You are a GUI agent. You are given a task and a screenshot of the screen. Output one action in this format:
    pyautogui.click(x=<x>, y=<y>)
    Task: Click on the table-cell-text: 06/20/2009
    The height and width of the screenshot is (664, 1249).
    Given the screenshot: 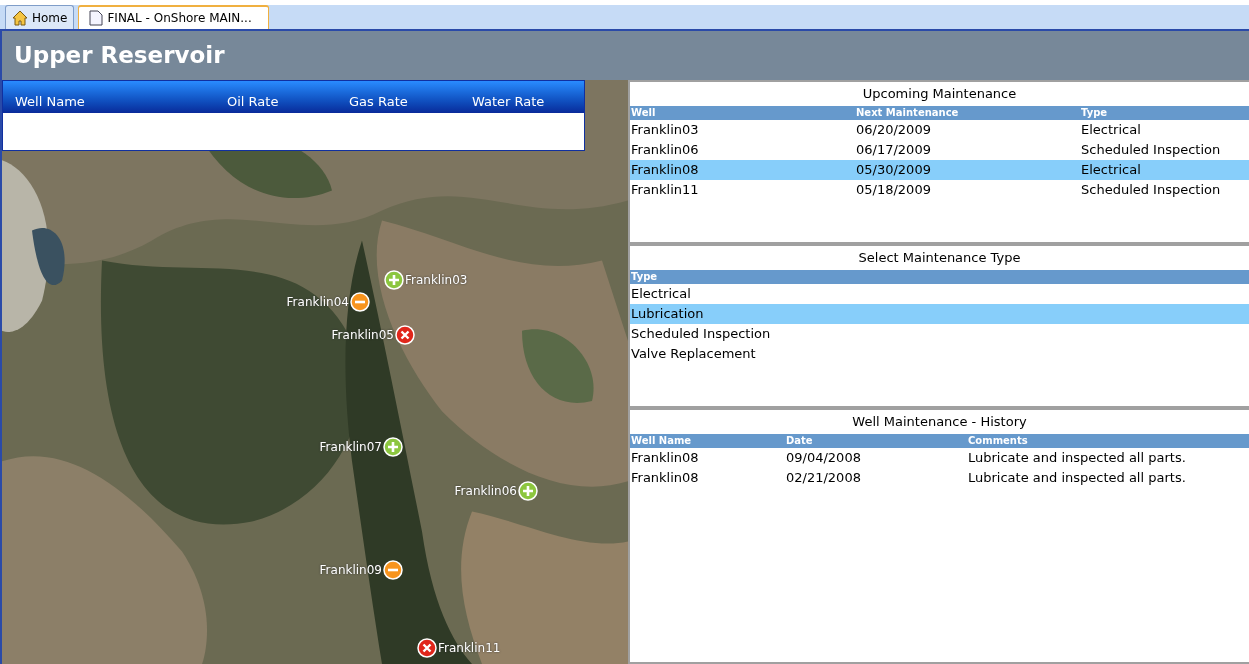 What is the action you would take?
    pyautogui.click(x=893, y=129)
    